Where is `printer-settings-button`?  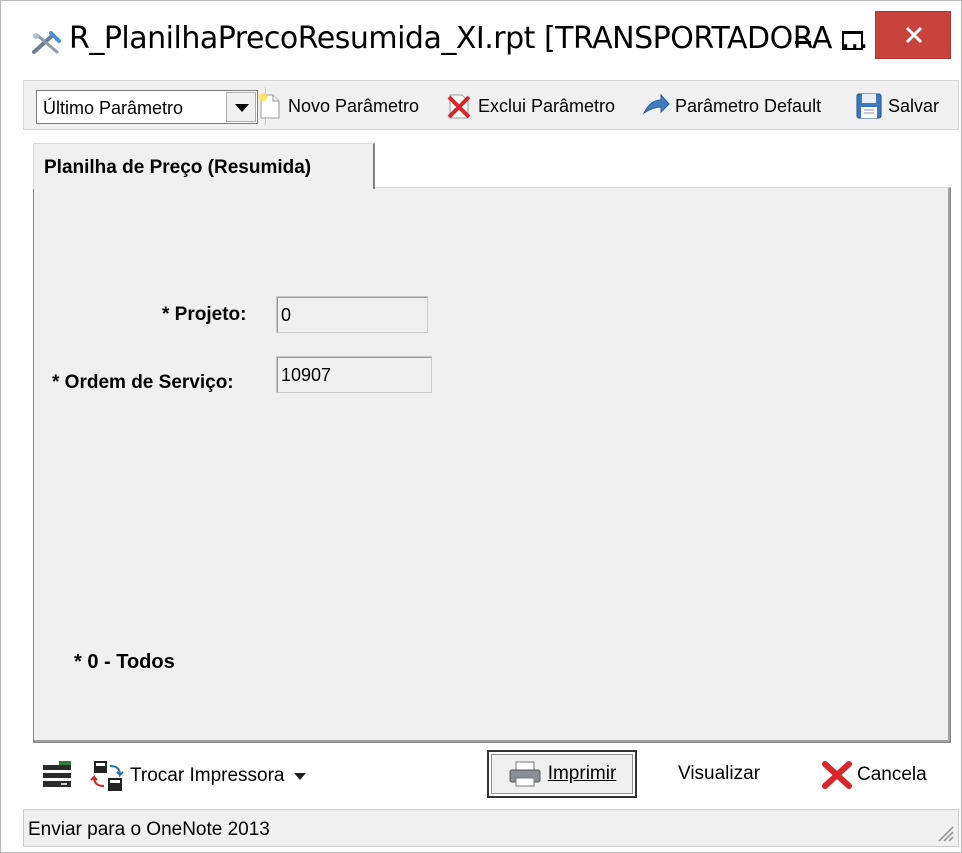 printer-settings-button is located at coordinates (57, 776).